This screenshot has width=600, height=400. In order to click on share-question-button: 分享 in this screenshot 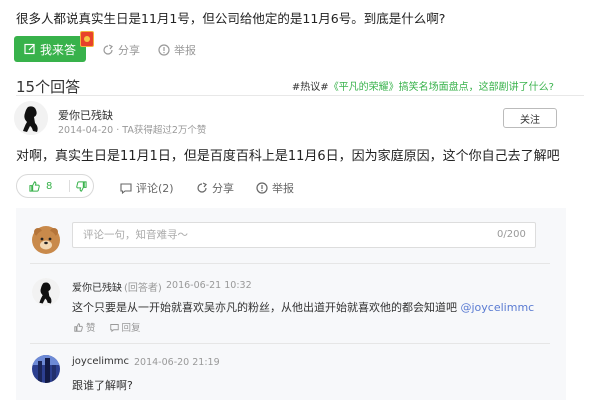, I will do `click(121, 50)`.